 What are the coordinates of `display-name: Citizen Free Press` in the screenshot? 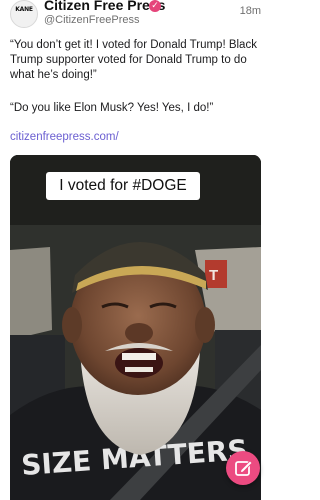 It's located at (104, 6).